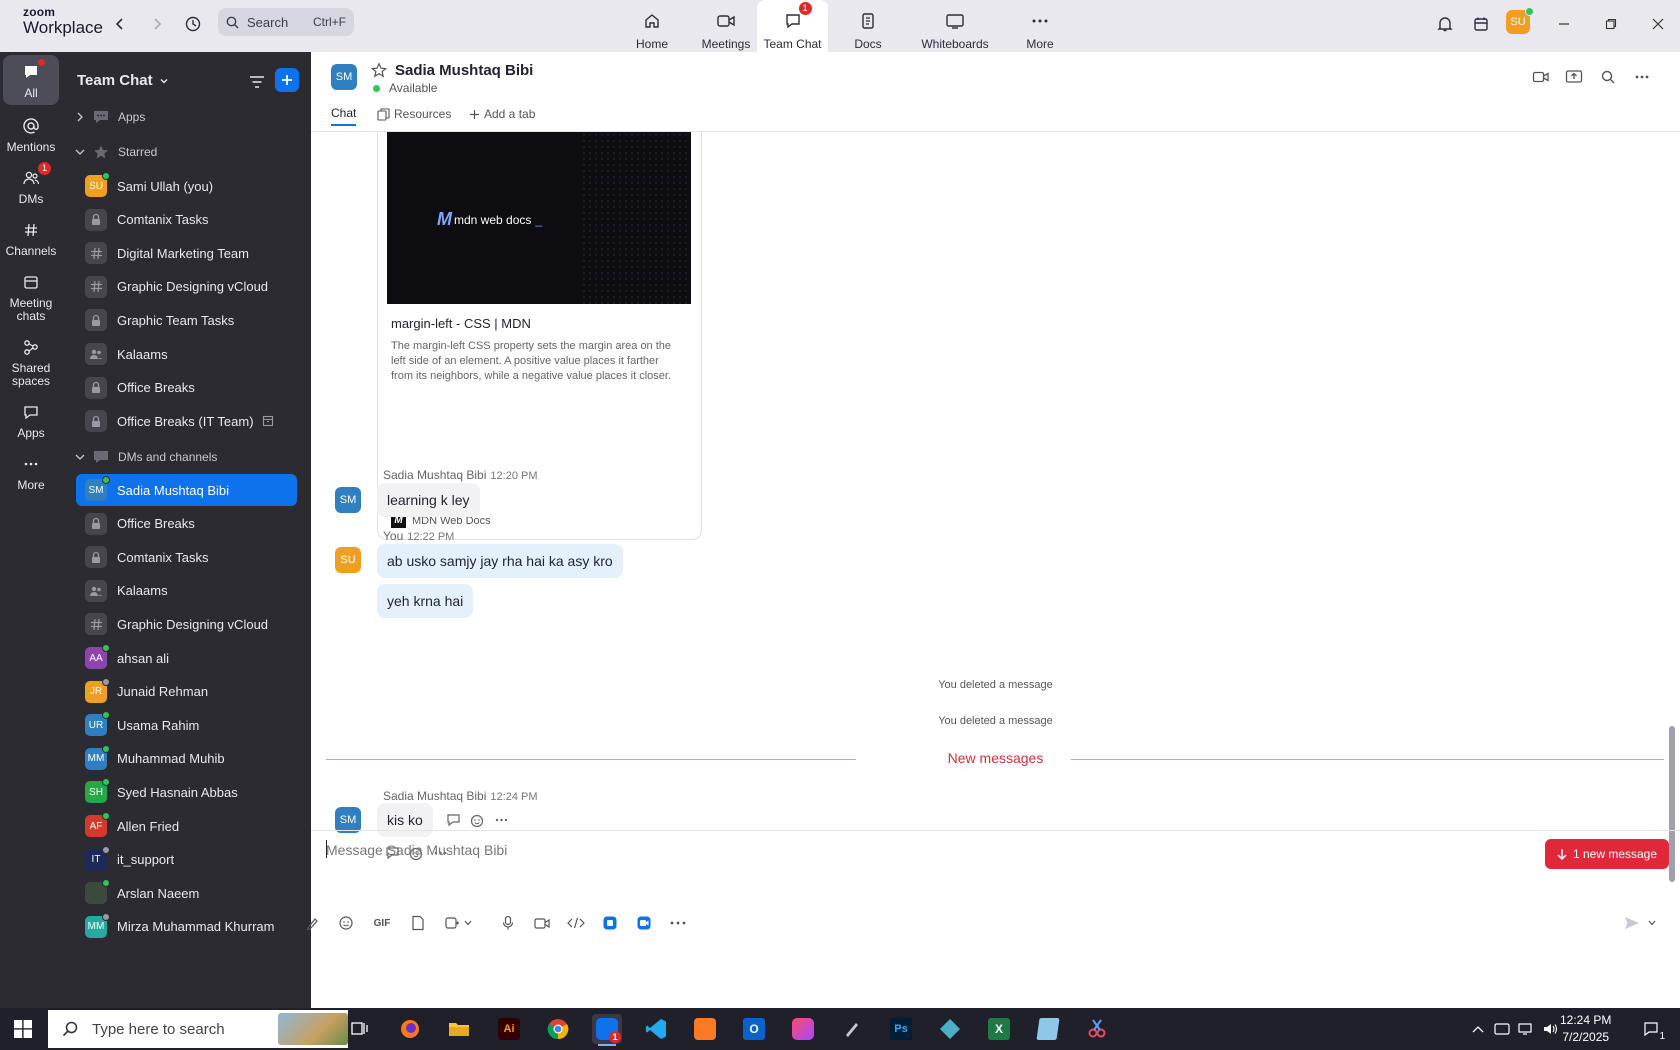 The height and width of the screenshot is (1050, 1680). I want to click on bell-icon, so click(1445, 24).